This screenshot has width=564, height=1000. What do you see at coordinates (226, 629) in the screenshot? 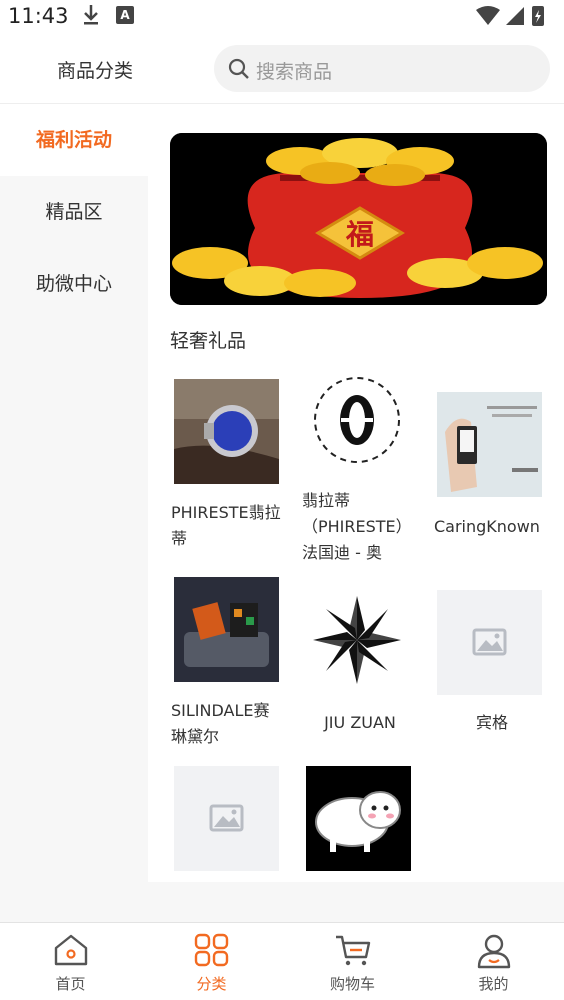
I see `bags-image` at bounding box center [226, 629].